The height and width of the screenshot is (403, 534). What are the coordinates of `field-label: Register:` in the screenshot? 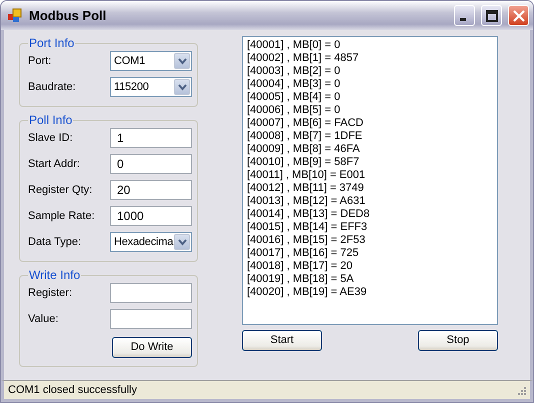 It's located at (50, 293).